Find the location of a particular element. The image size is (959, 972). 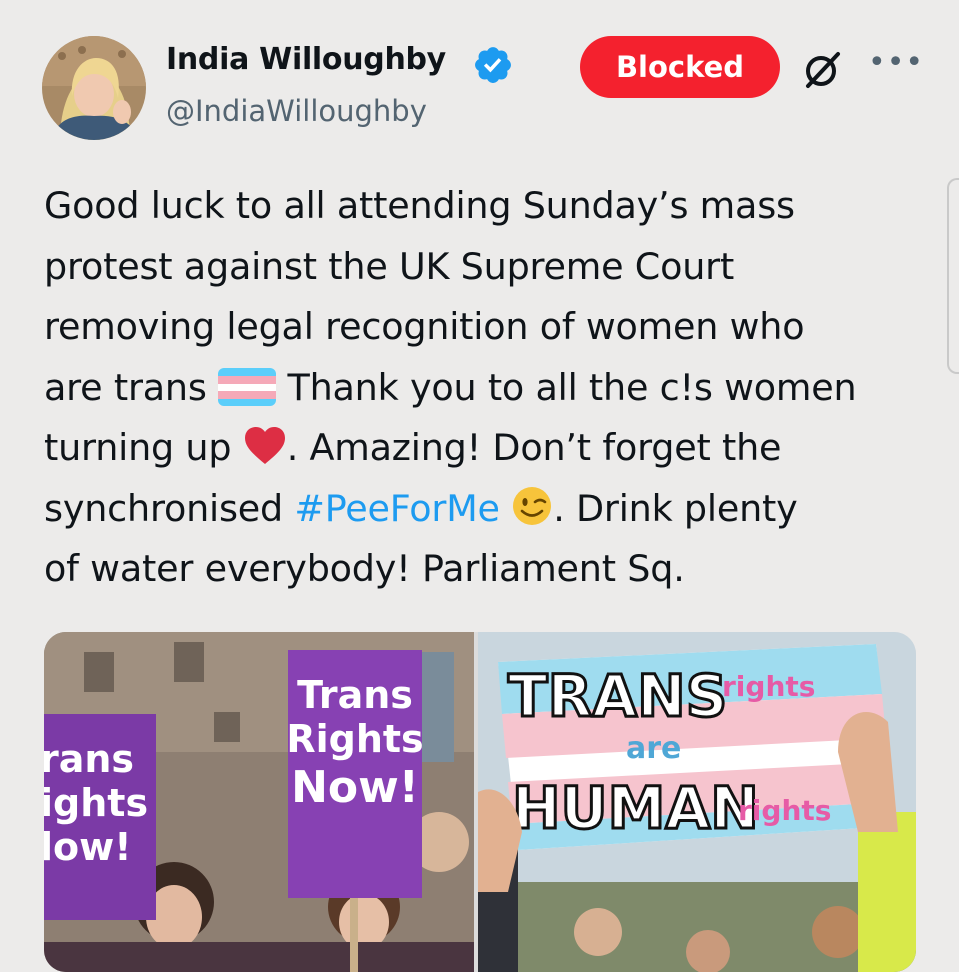

more-icon: ••• is located at coordinates (895, 68).